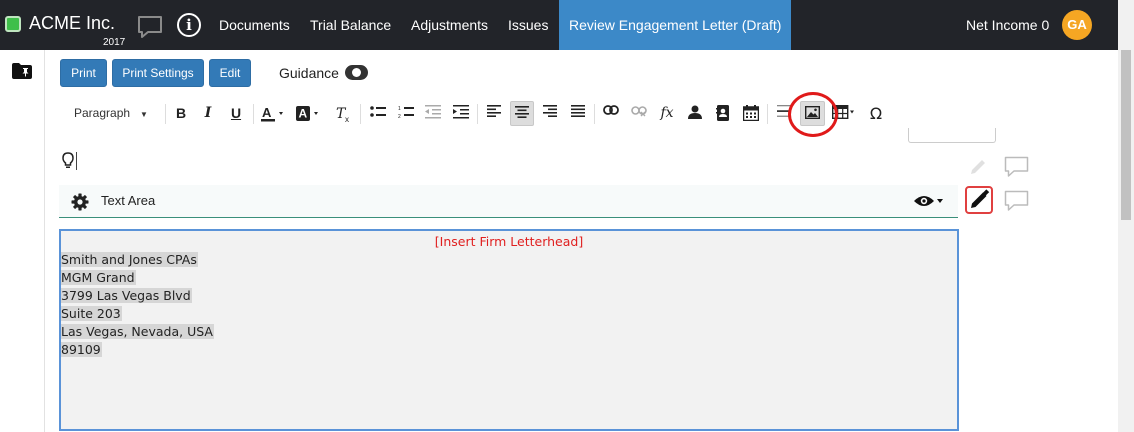  I want to click on svg-text: 2, so click(399, 116).